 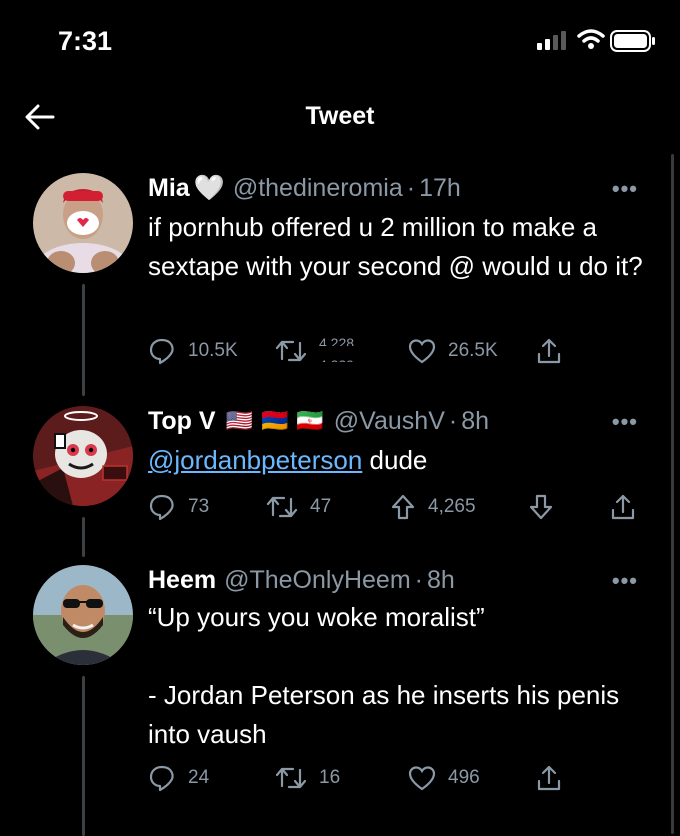 What do you see at coordinates (318, 188) in the screenshot?
I see `handle: @thedineromia` at bounding box center [318, 188].